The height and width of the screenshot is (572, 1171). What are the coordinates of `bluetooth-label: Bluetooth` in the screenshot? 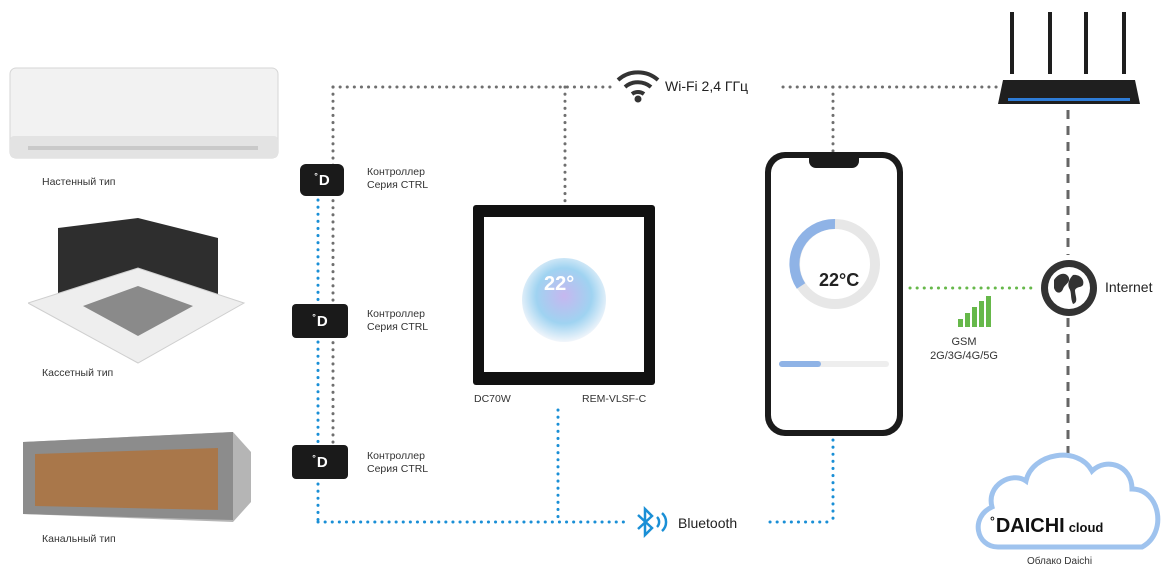 It's located at (708, 523).